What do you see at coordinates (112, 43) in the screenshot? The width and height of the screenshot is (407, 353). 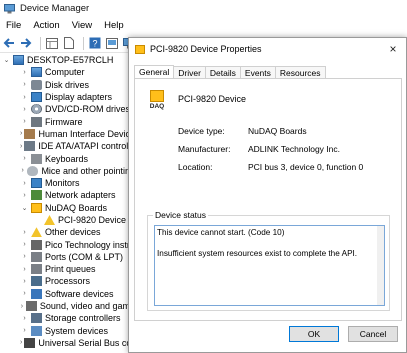 I see `scan-hardware-icon` at bounding box center [112, 43].